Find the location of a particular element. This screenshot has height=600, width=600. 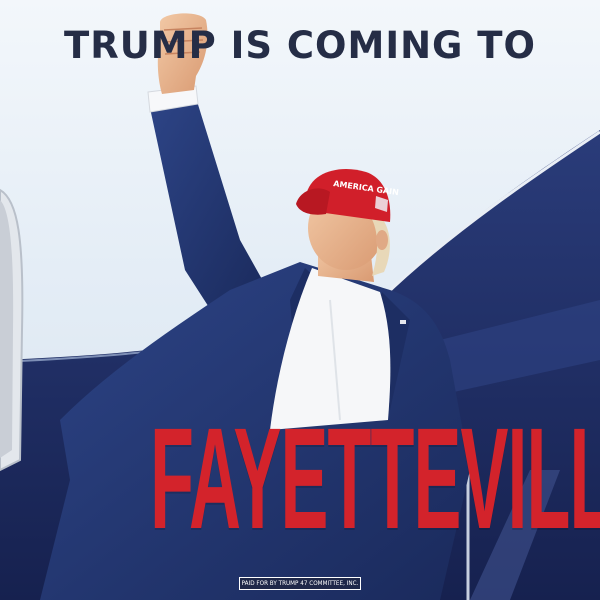

red-cap: AMERICA GAIN is located at coordinates (347, 195).